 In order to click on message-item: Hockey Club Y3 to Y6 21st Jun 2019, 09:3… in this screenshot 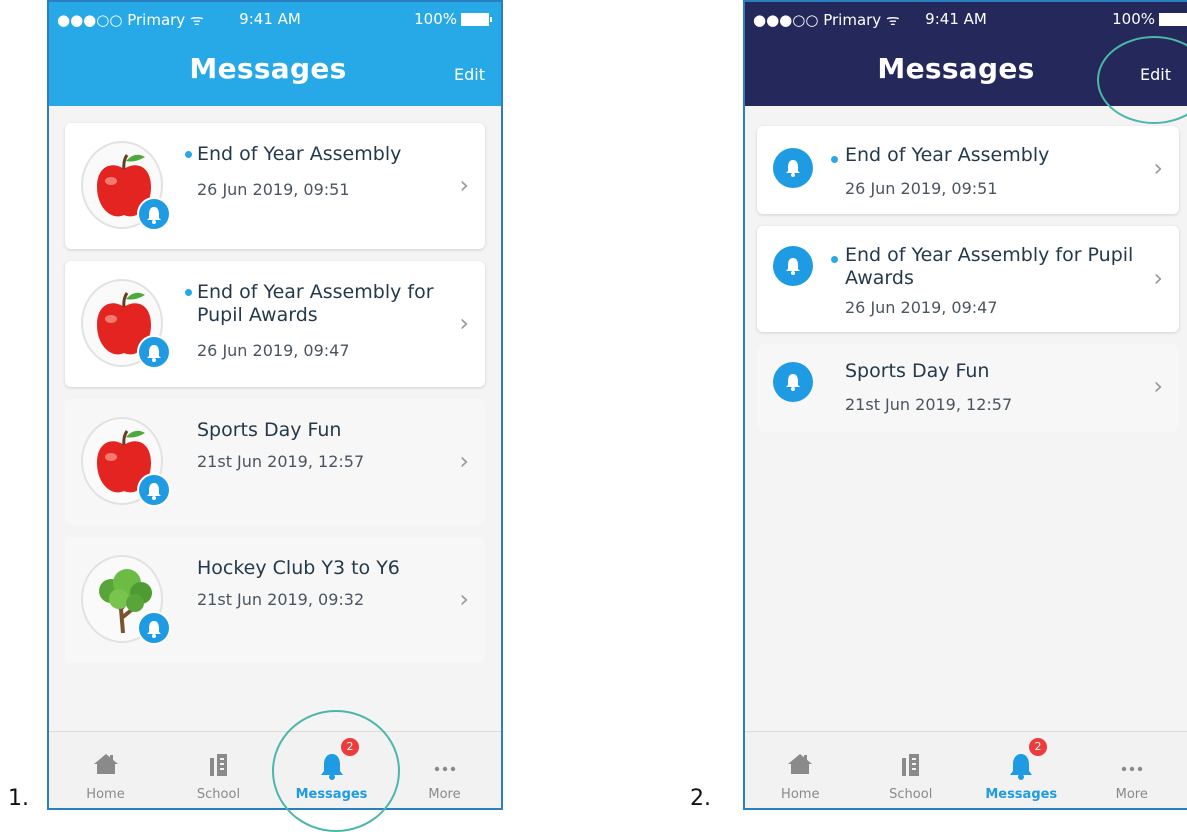, I will do `click(275, 600)`.